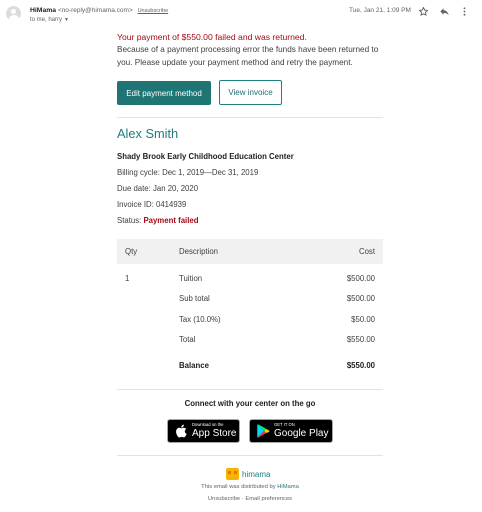  I want to click on google-play-badge: GET IT ON Google Play, so click(291, 431).